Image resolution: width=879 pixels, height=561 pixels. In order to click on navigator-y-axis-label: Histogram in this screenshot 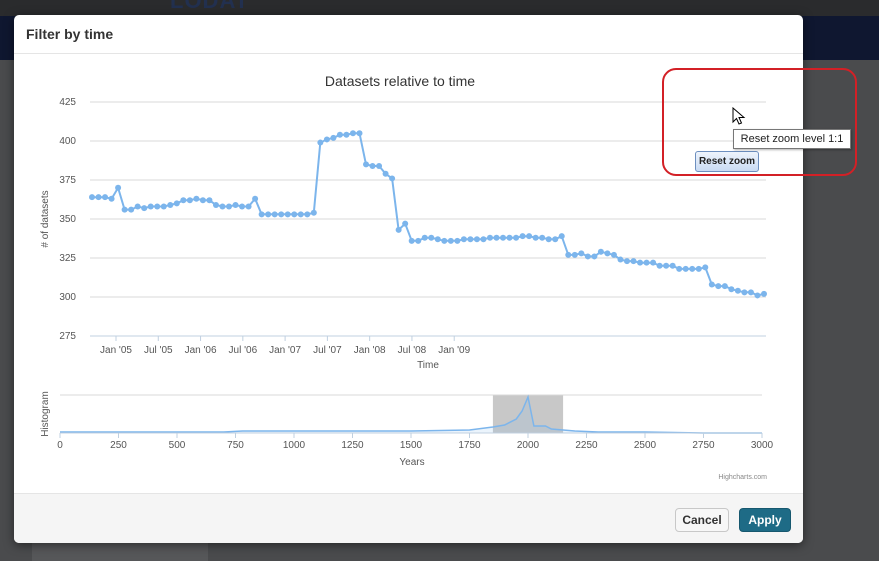, I will do `click(45, 414)`.